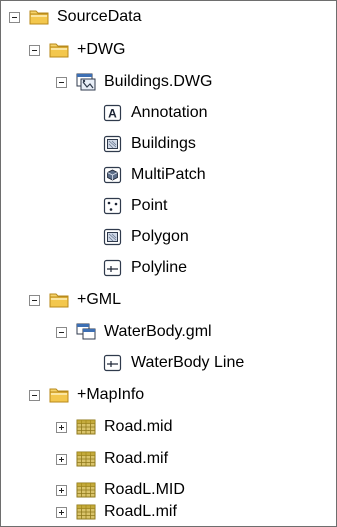 This screenshot has width=337, height=527. I want to click on tree-leaf-annotation: Annotation, so click(155, 113).